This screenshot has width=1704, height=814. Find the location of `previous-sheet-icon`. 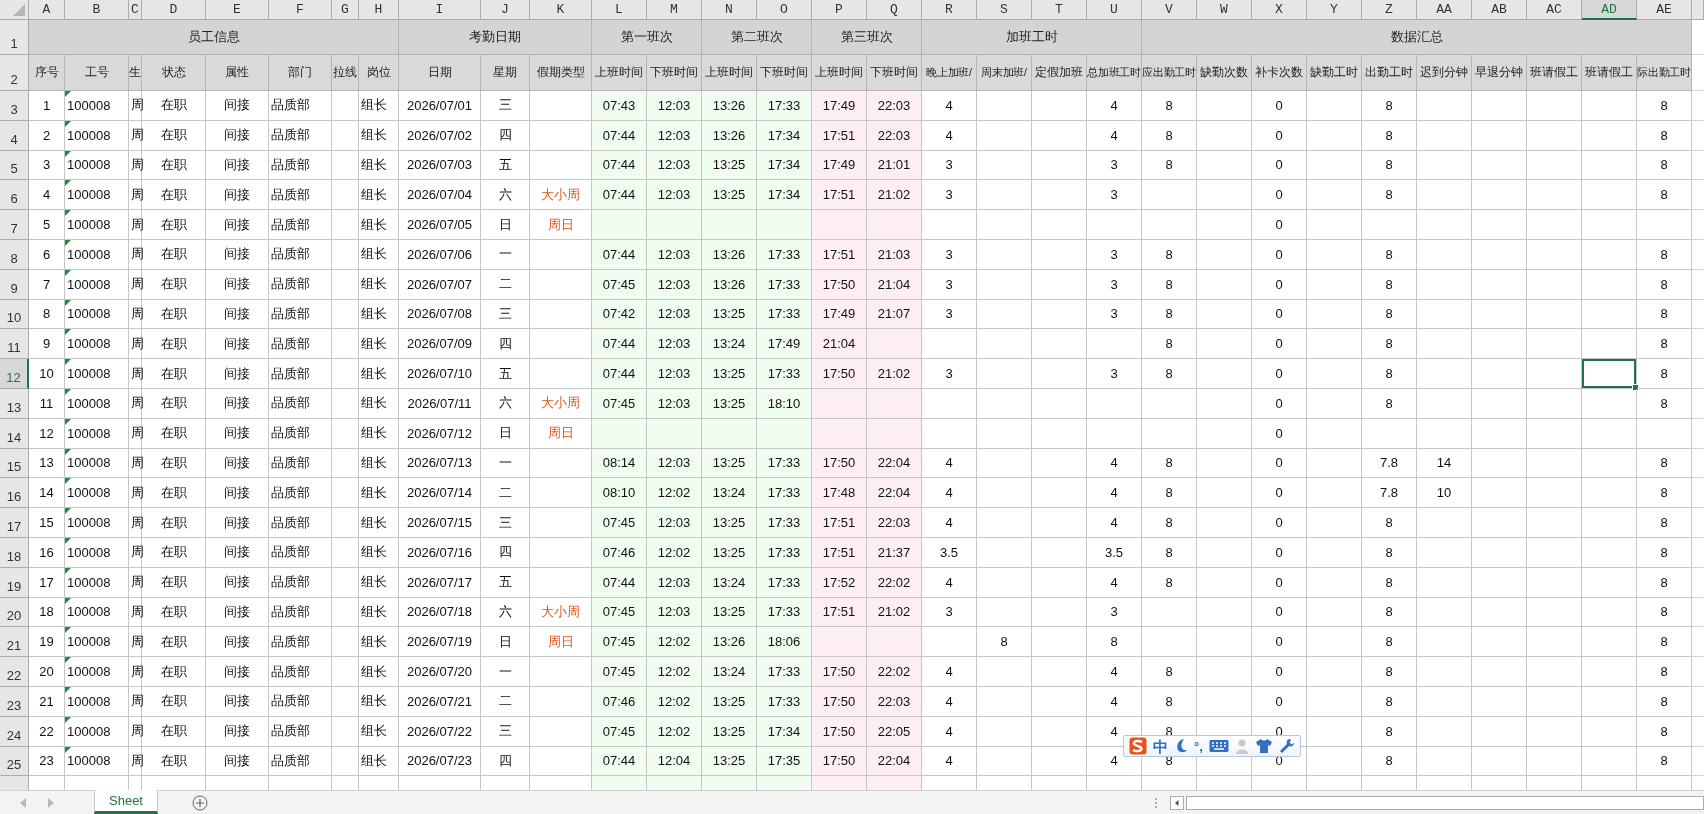

previous-sheet-icon is located at coordinates (23, 802).